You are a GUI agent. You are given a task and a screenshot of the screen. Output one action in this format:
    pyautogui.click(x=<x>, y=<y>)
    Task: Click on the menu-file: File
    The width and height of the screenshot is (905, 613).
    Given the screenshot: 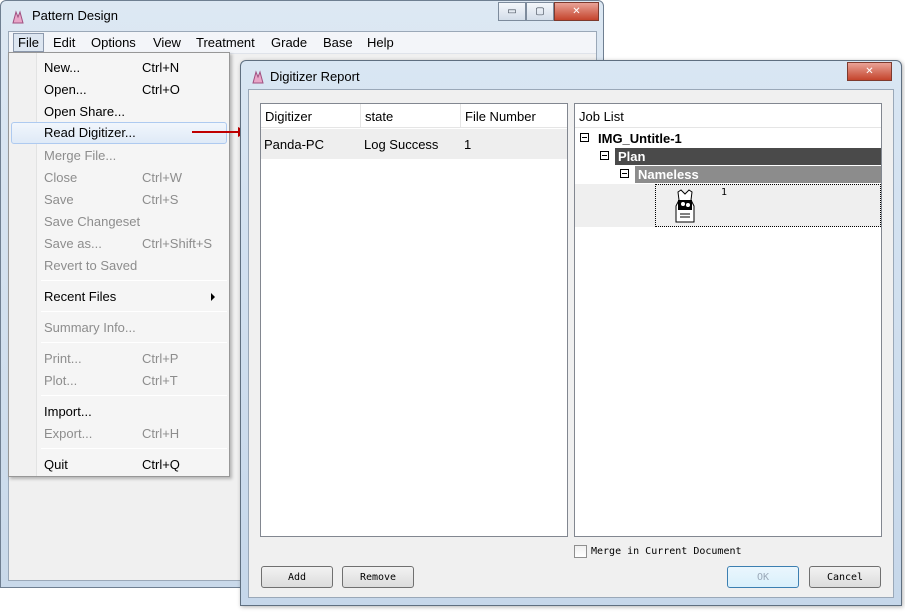 What is the action you would take?
    pyautogui.click(x=28, y=42)
    